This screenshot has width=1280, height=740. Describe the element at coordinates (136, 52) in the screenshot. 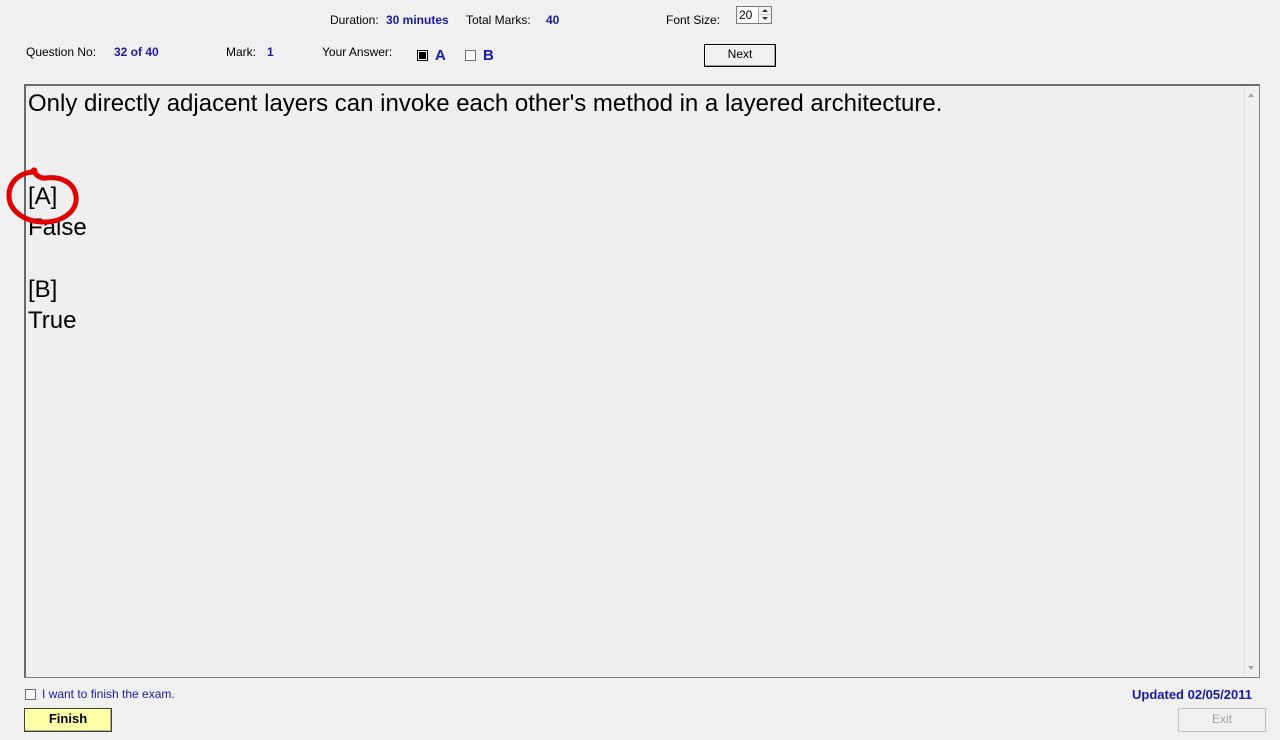

I see `question-no-value: 32 of 40` at that location.